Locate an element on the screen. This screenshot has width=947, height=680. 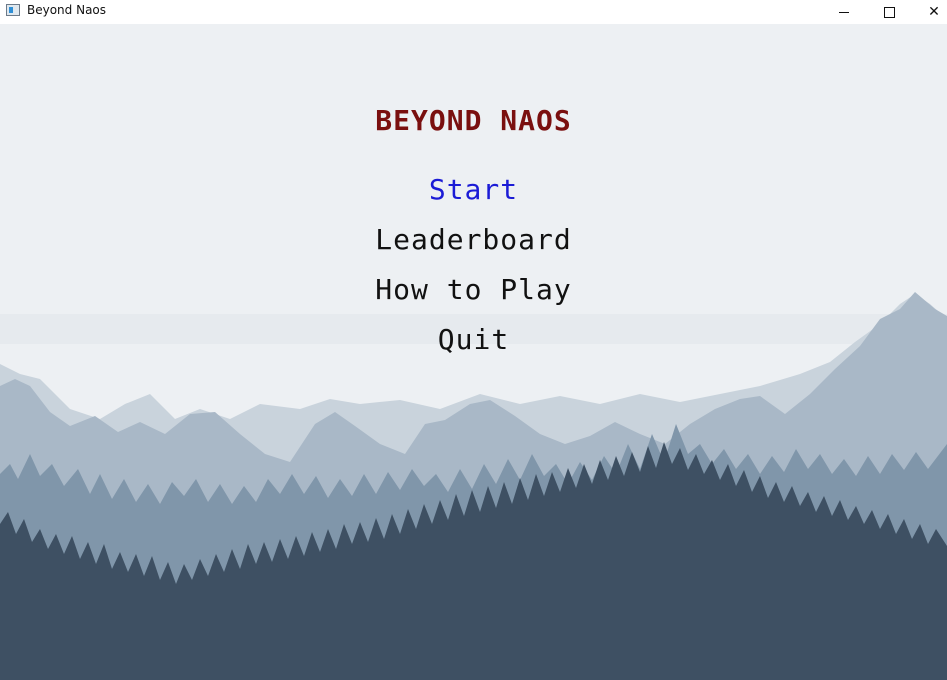
minimize-button is located at coordinates (844, 12).